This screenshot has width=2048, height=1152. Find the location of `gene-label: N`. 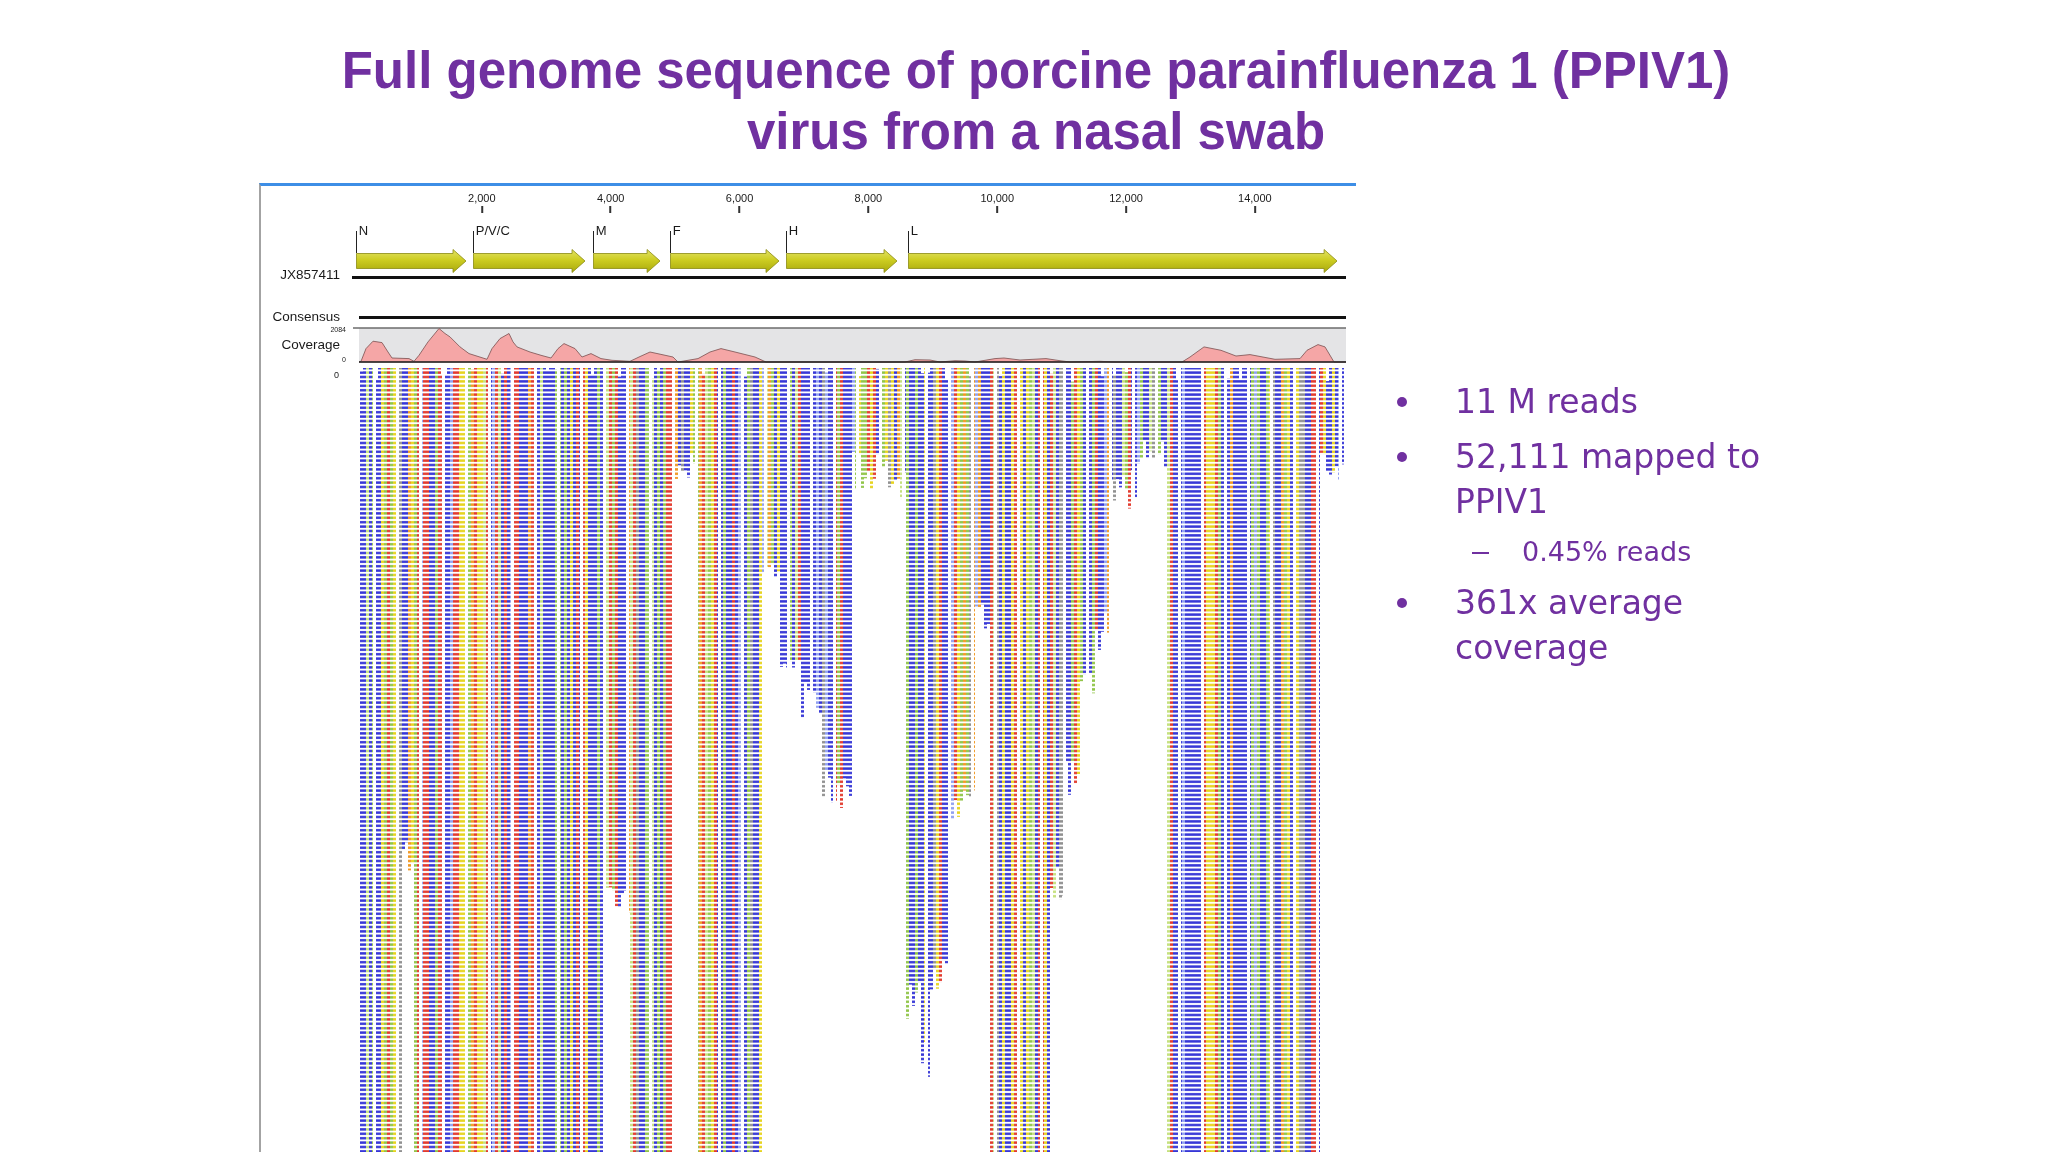

gene-label: N is located at coordinates (363, 231).